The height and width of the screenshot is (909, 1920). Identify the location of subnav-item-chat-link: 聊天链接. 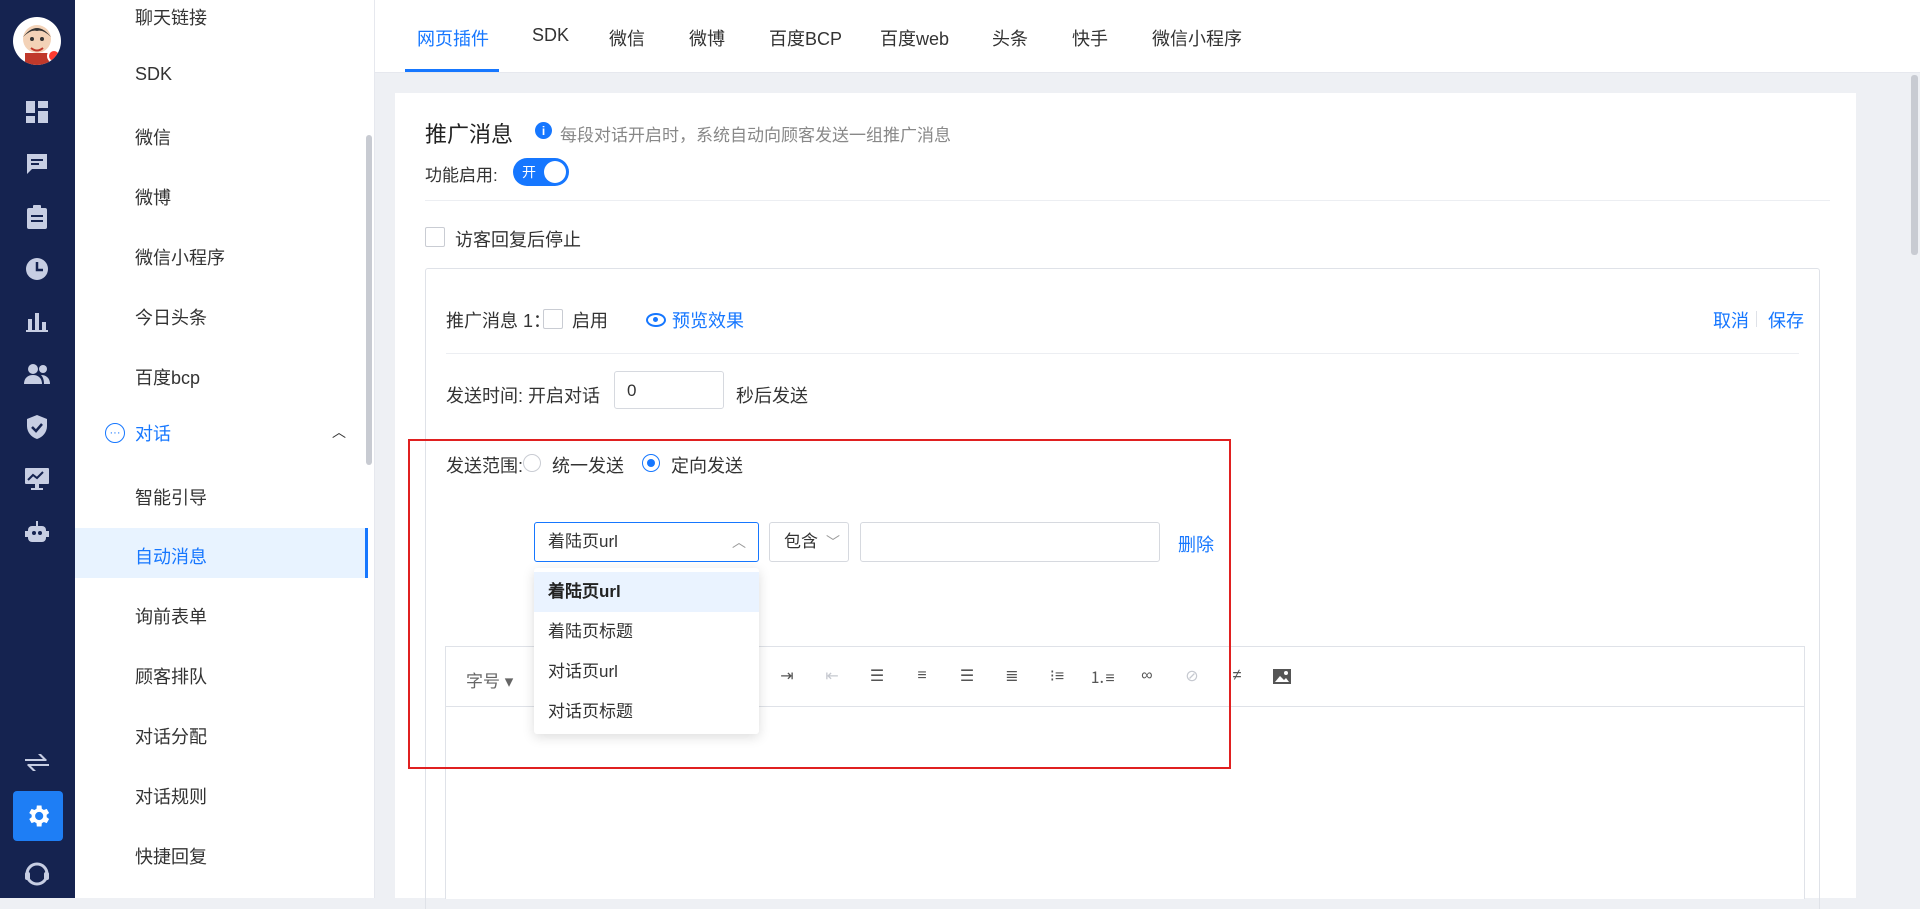
(171, 17).